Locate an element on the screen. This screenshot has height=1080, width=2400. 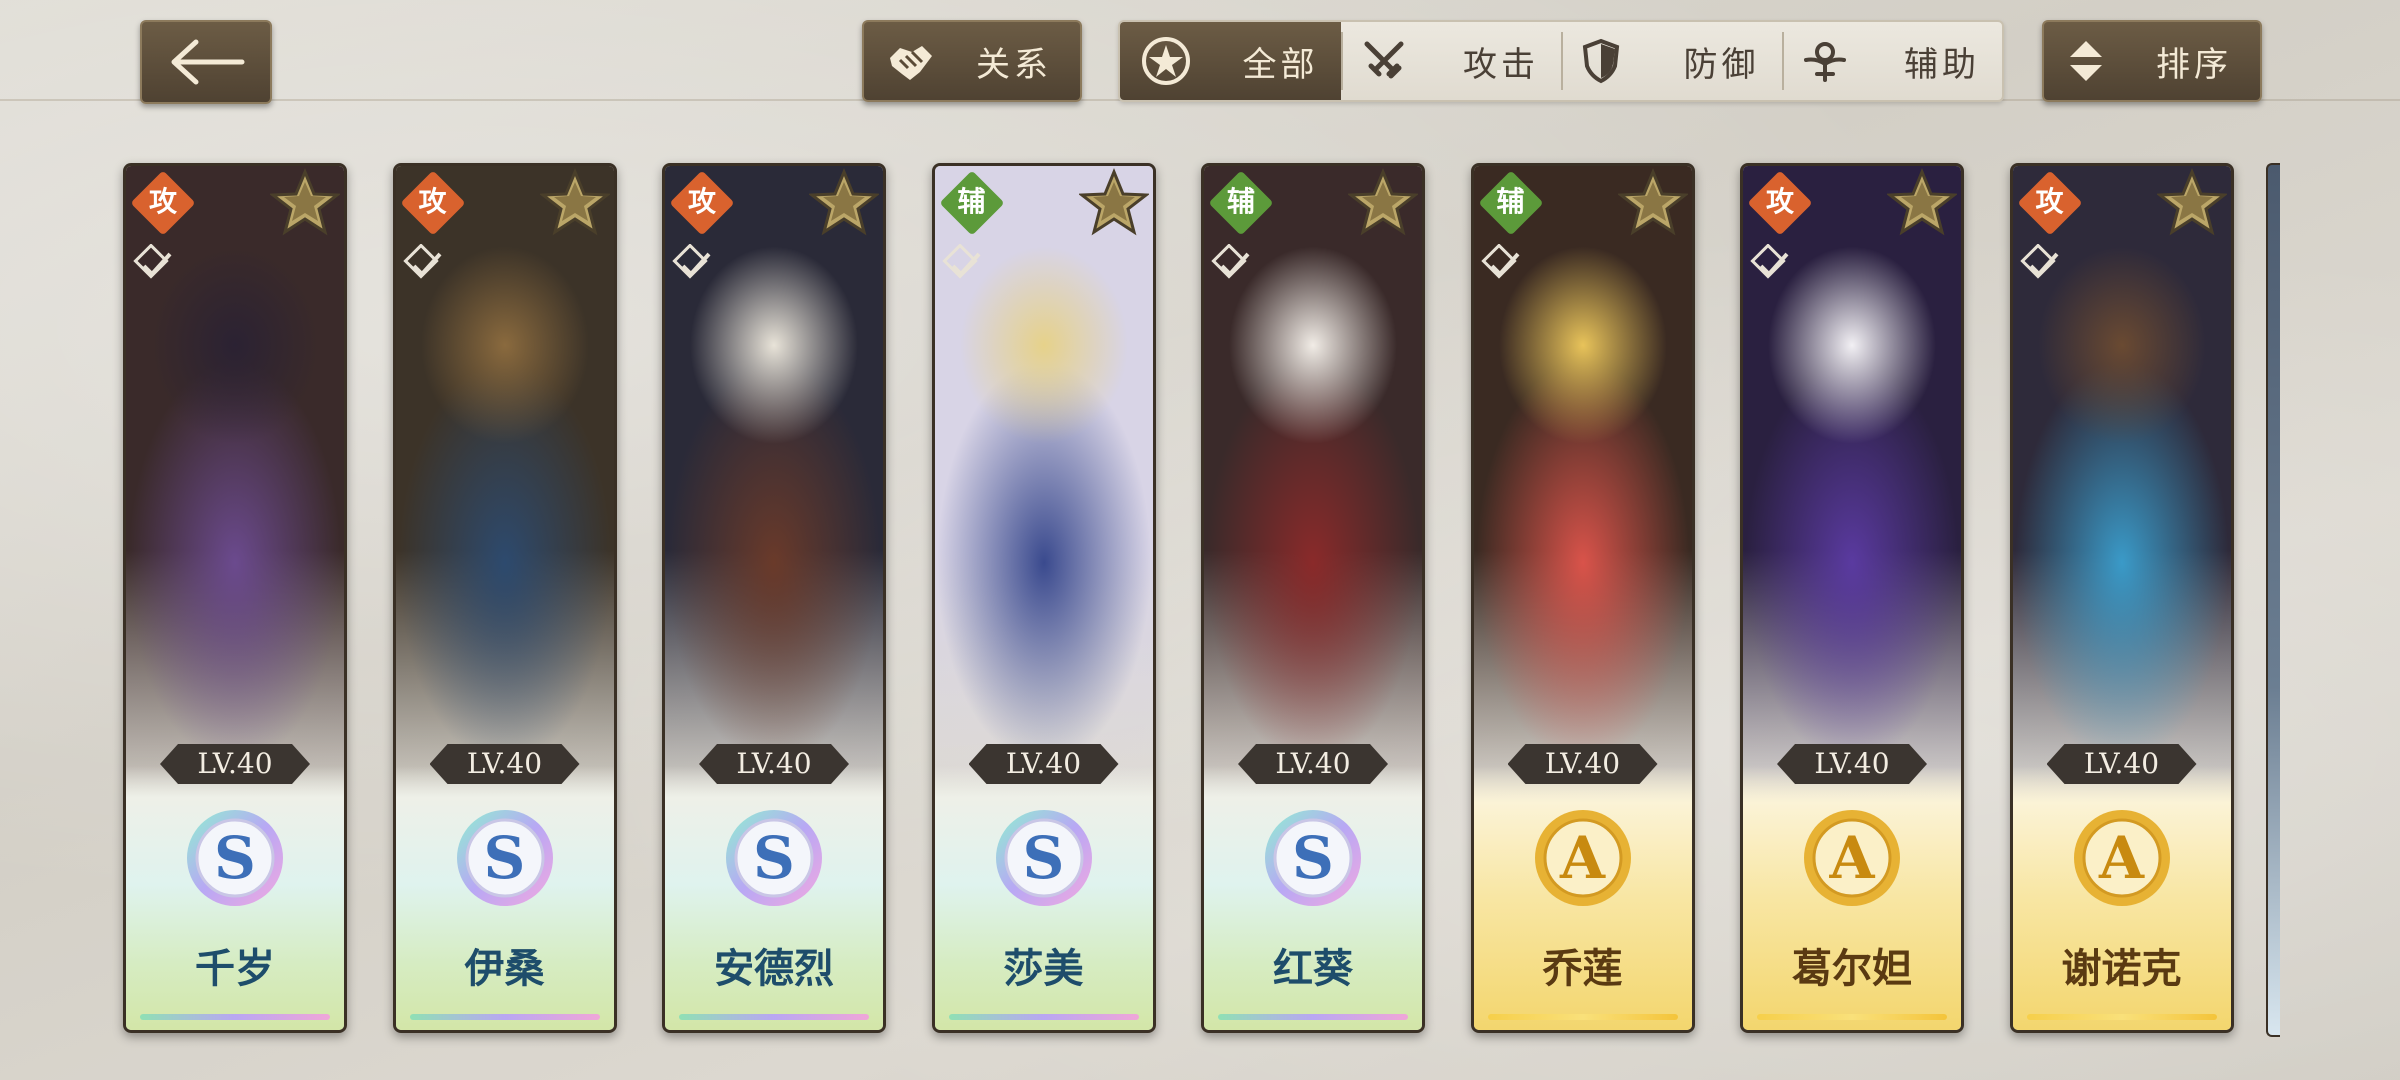
tab-all: 全部 is located at coordinates (1230, 61).